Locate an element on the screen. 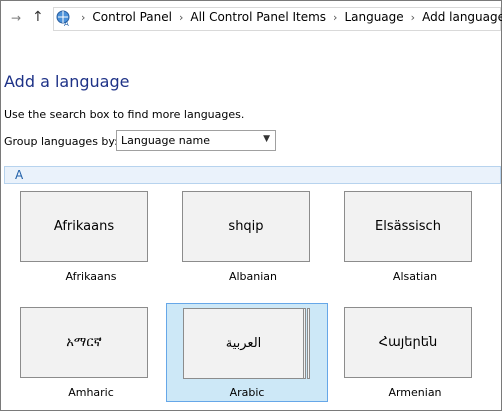 This screenshot has width=502, height=411. group-by-select: Language name ▼ is located at coordinates (196, 140).